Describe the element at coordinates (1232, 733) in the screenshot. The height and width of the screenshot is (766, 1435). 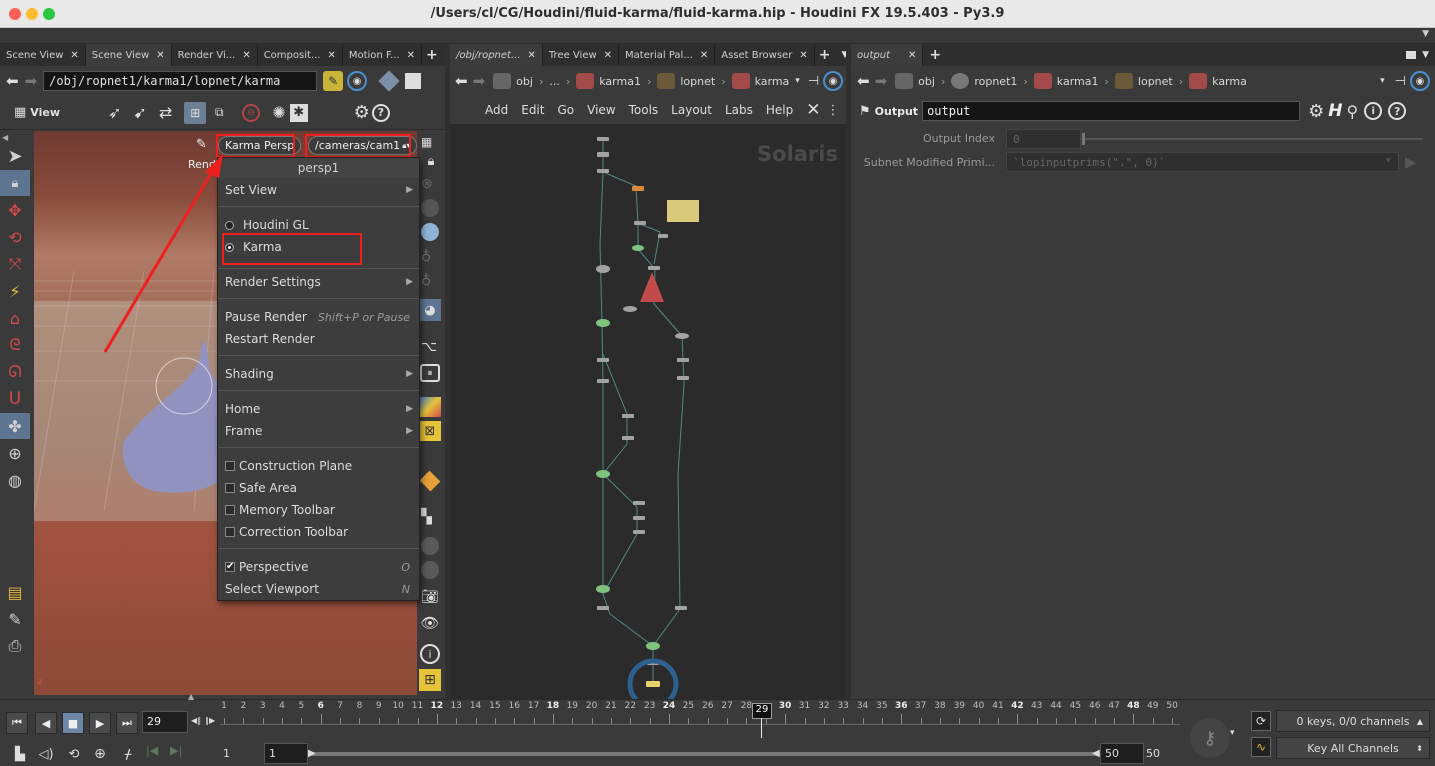
I see `key-dropdown-icon: ▾` at that location.